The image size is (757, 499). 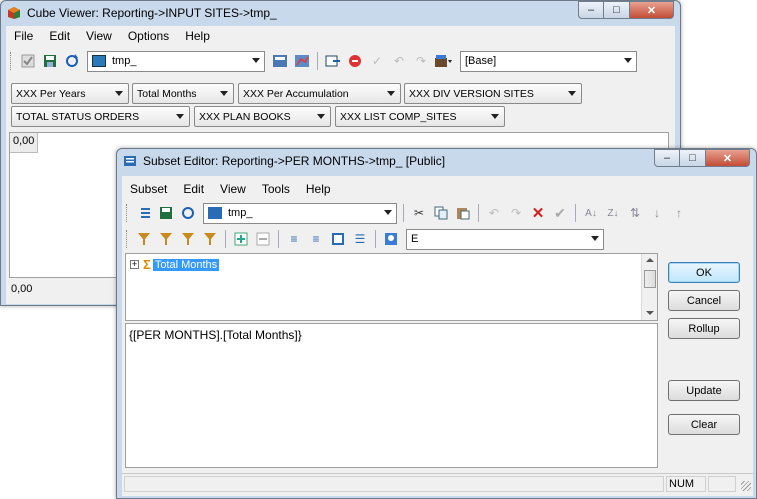 I want to click on stop-icon, so click(x=355, y=61).